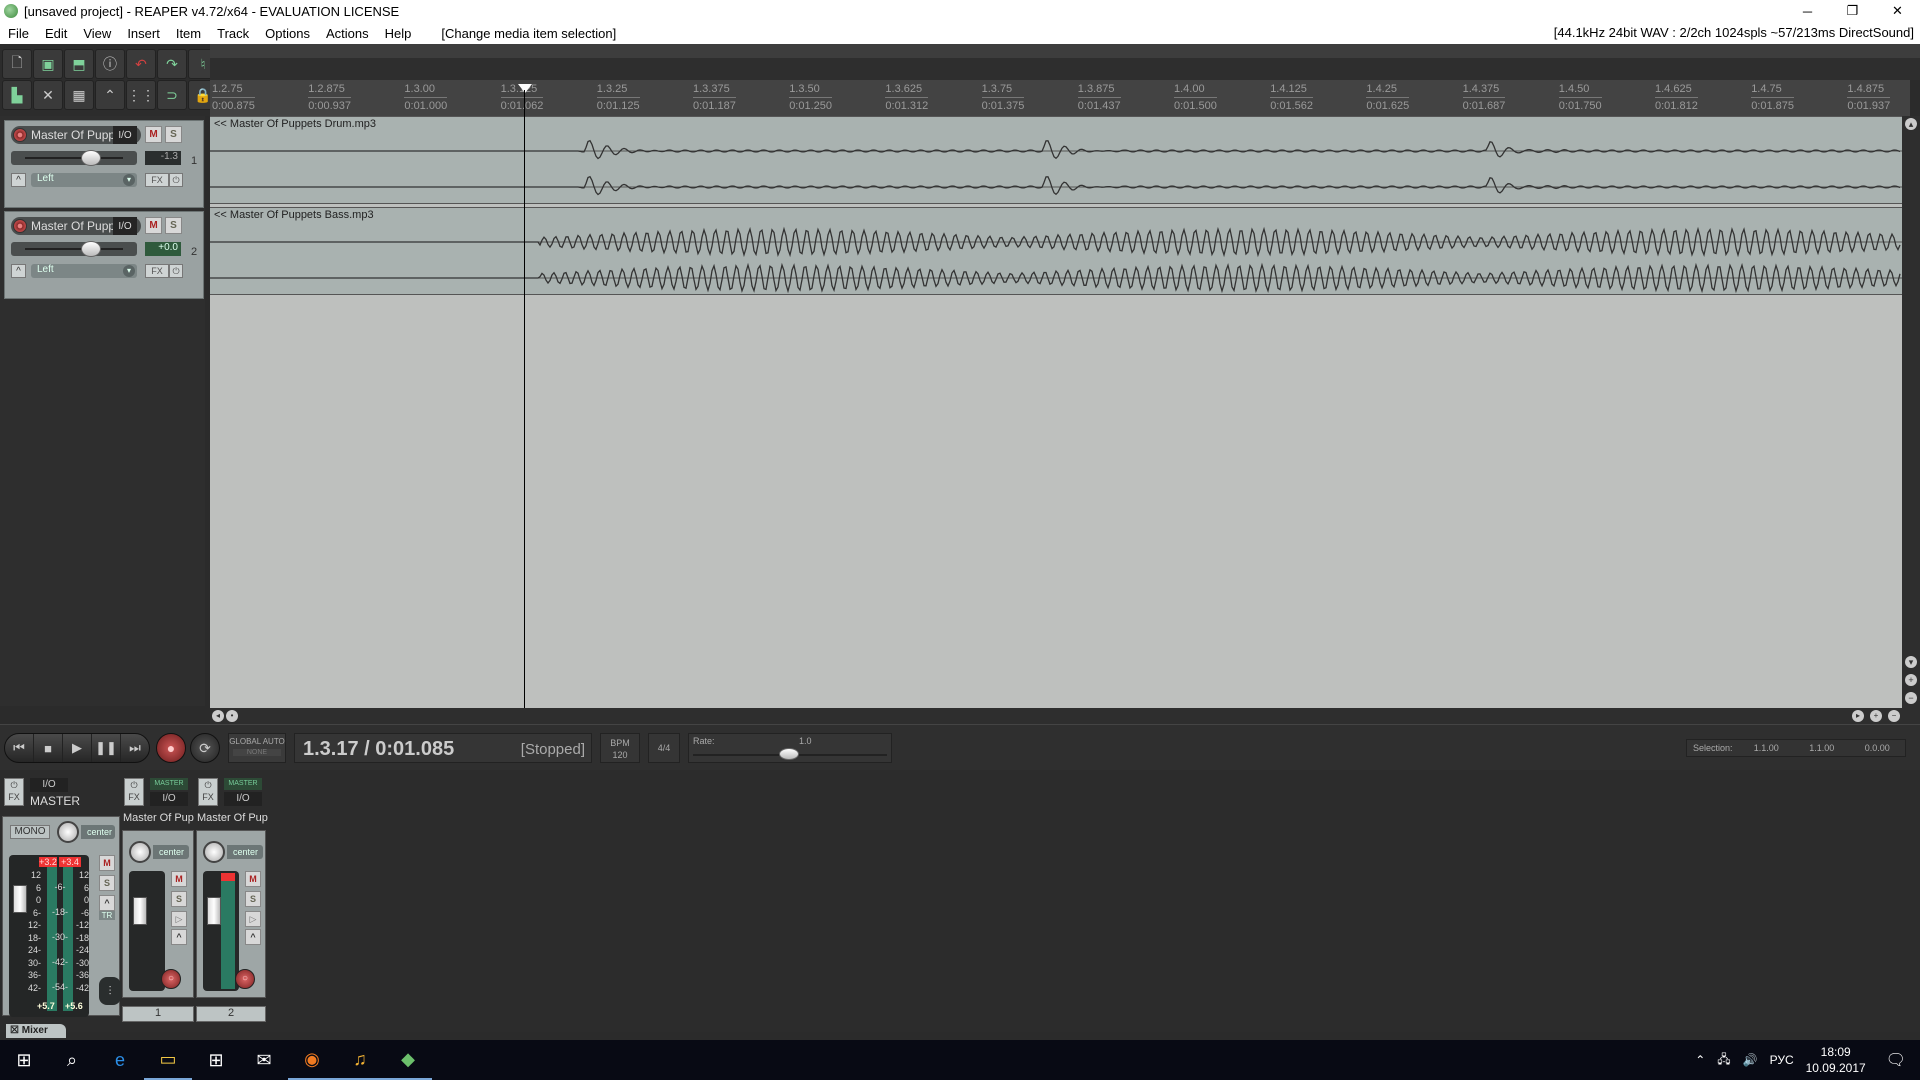 The height and width of the screenshot is (1080, 1920). I want to click on action-center-icon: 🗨, so click(1896, 1060).